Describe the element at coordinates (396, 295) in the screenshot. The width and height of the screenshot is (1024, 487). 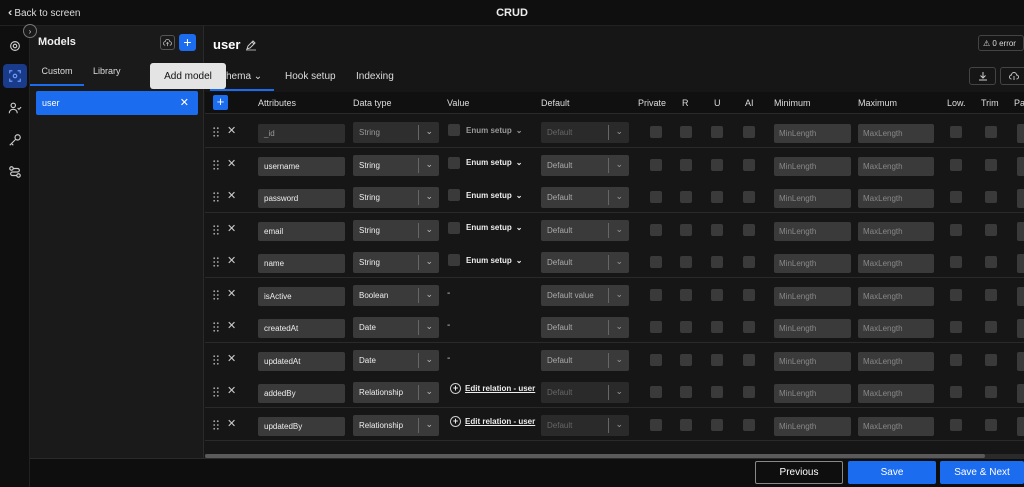
I see `data-type-select: Boolean ⌄` at that location.